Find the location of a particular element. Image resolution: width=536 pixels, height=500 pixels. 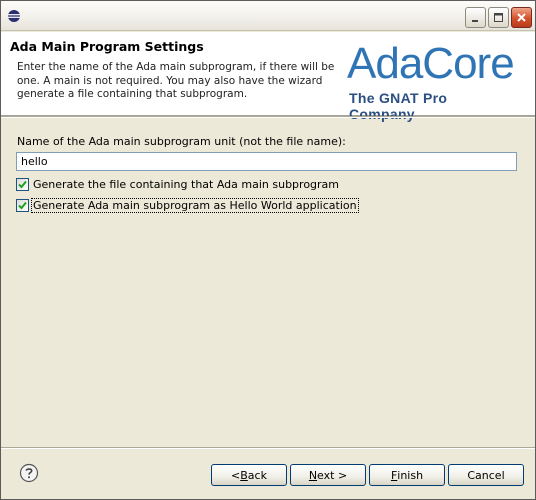

header-divider is located at coordinates (268, 117).